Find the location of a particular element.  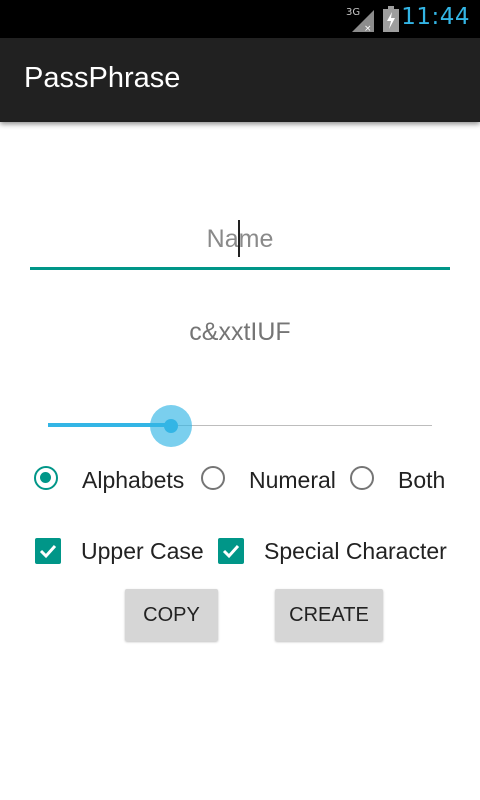

options-checkbox-group: Upper Case Special Character is located at coordinates (240, 551).